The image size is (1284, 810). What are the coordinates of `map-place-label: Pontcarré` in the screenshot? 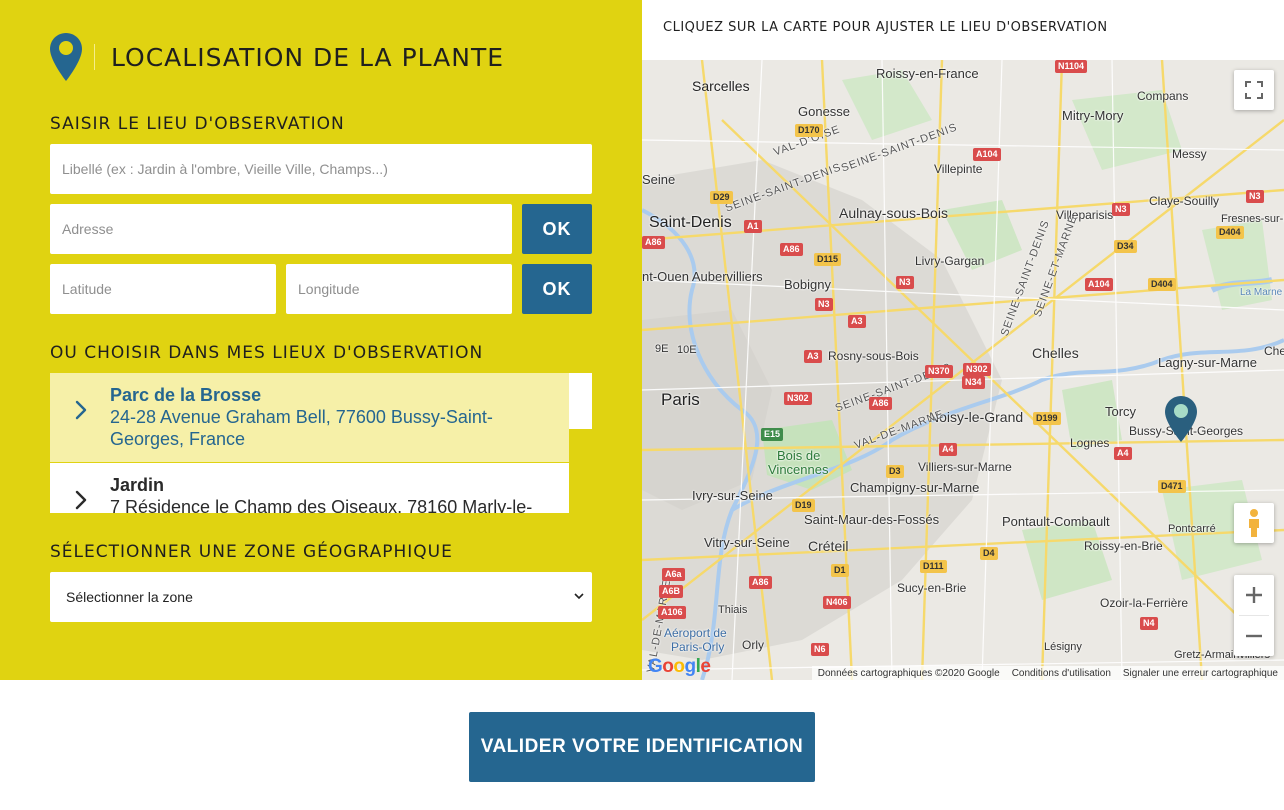 It's located at (1192, 529).